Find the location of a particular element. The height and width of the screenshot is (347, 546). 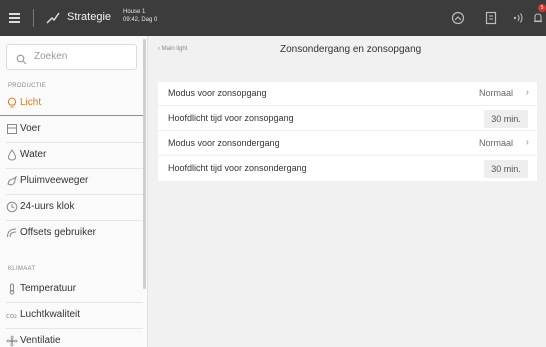

sidebar-item-voer: Voer is located at coordinates (71, 129).